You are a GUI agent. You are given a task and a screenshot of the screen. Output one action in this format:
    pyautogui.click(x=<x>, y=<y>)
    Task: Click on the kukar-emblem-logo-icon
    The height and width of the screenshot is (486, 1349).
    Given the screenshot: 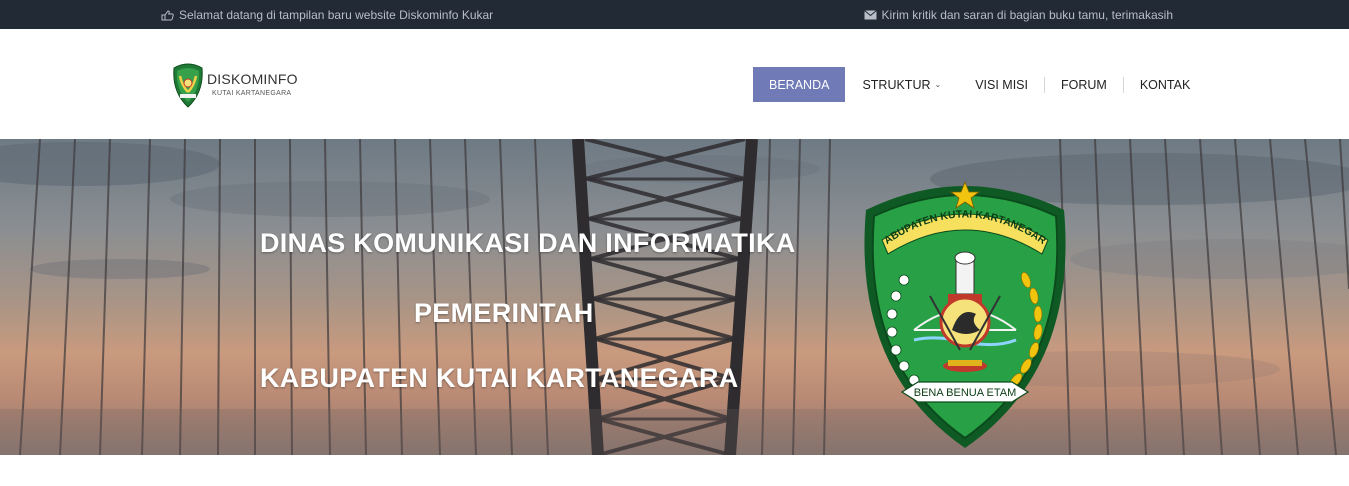 What is the action you would take?
    pyautogui.click(x=188, y=85)
    